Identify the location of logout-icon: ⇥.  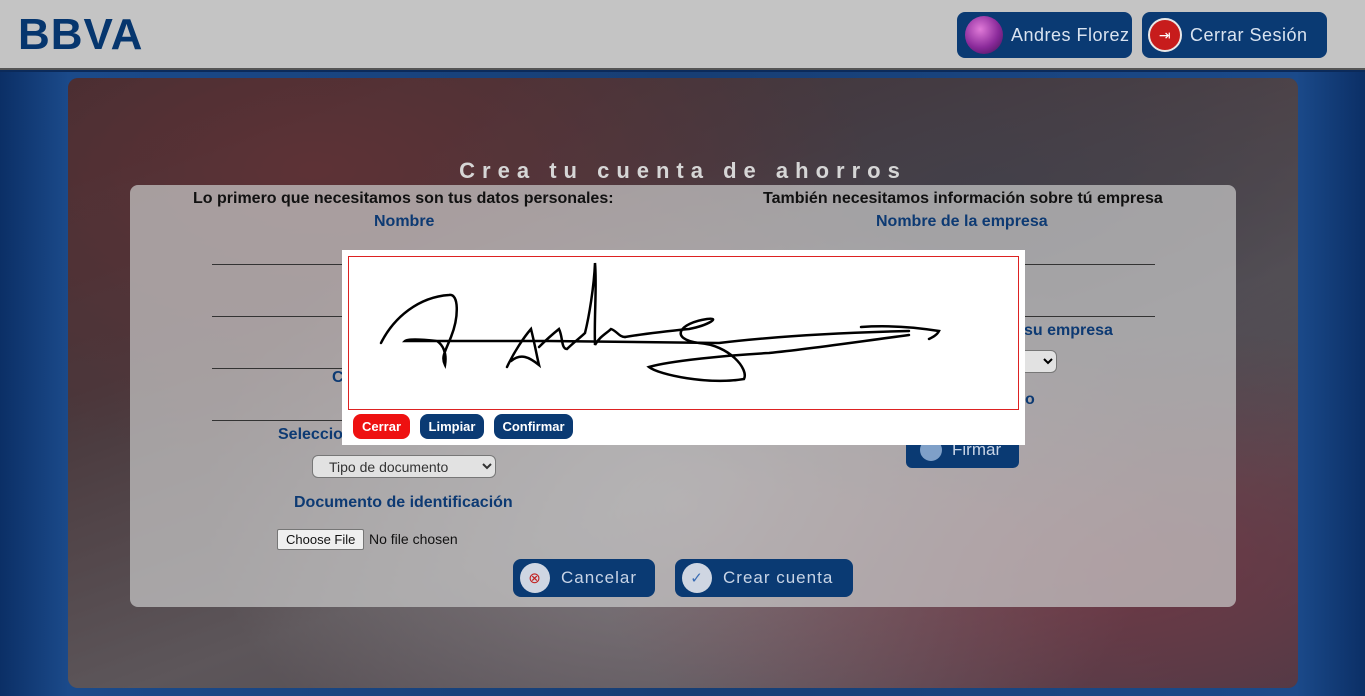
(1165, 35).